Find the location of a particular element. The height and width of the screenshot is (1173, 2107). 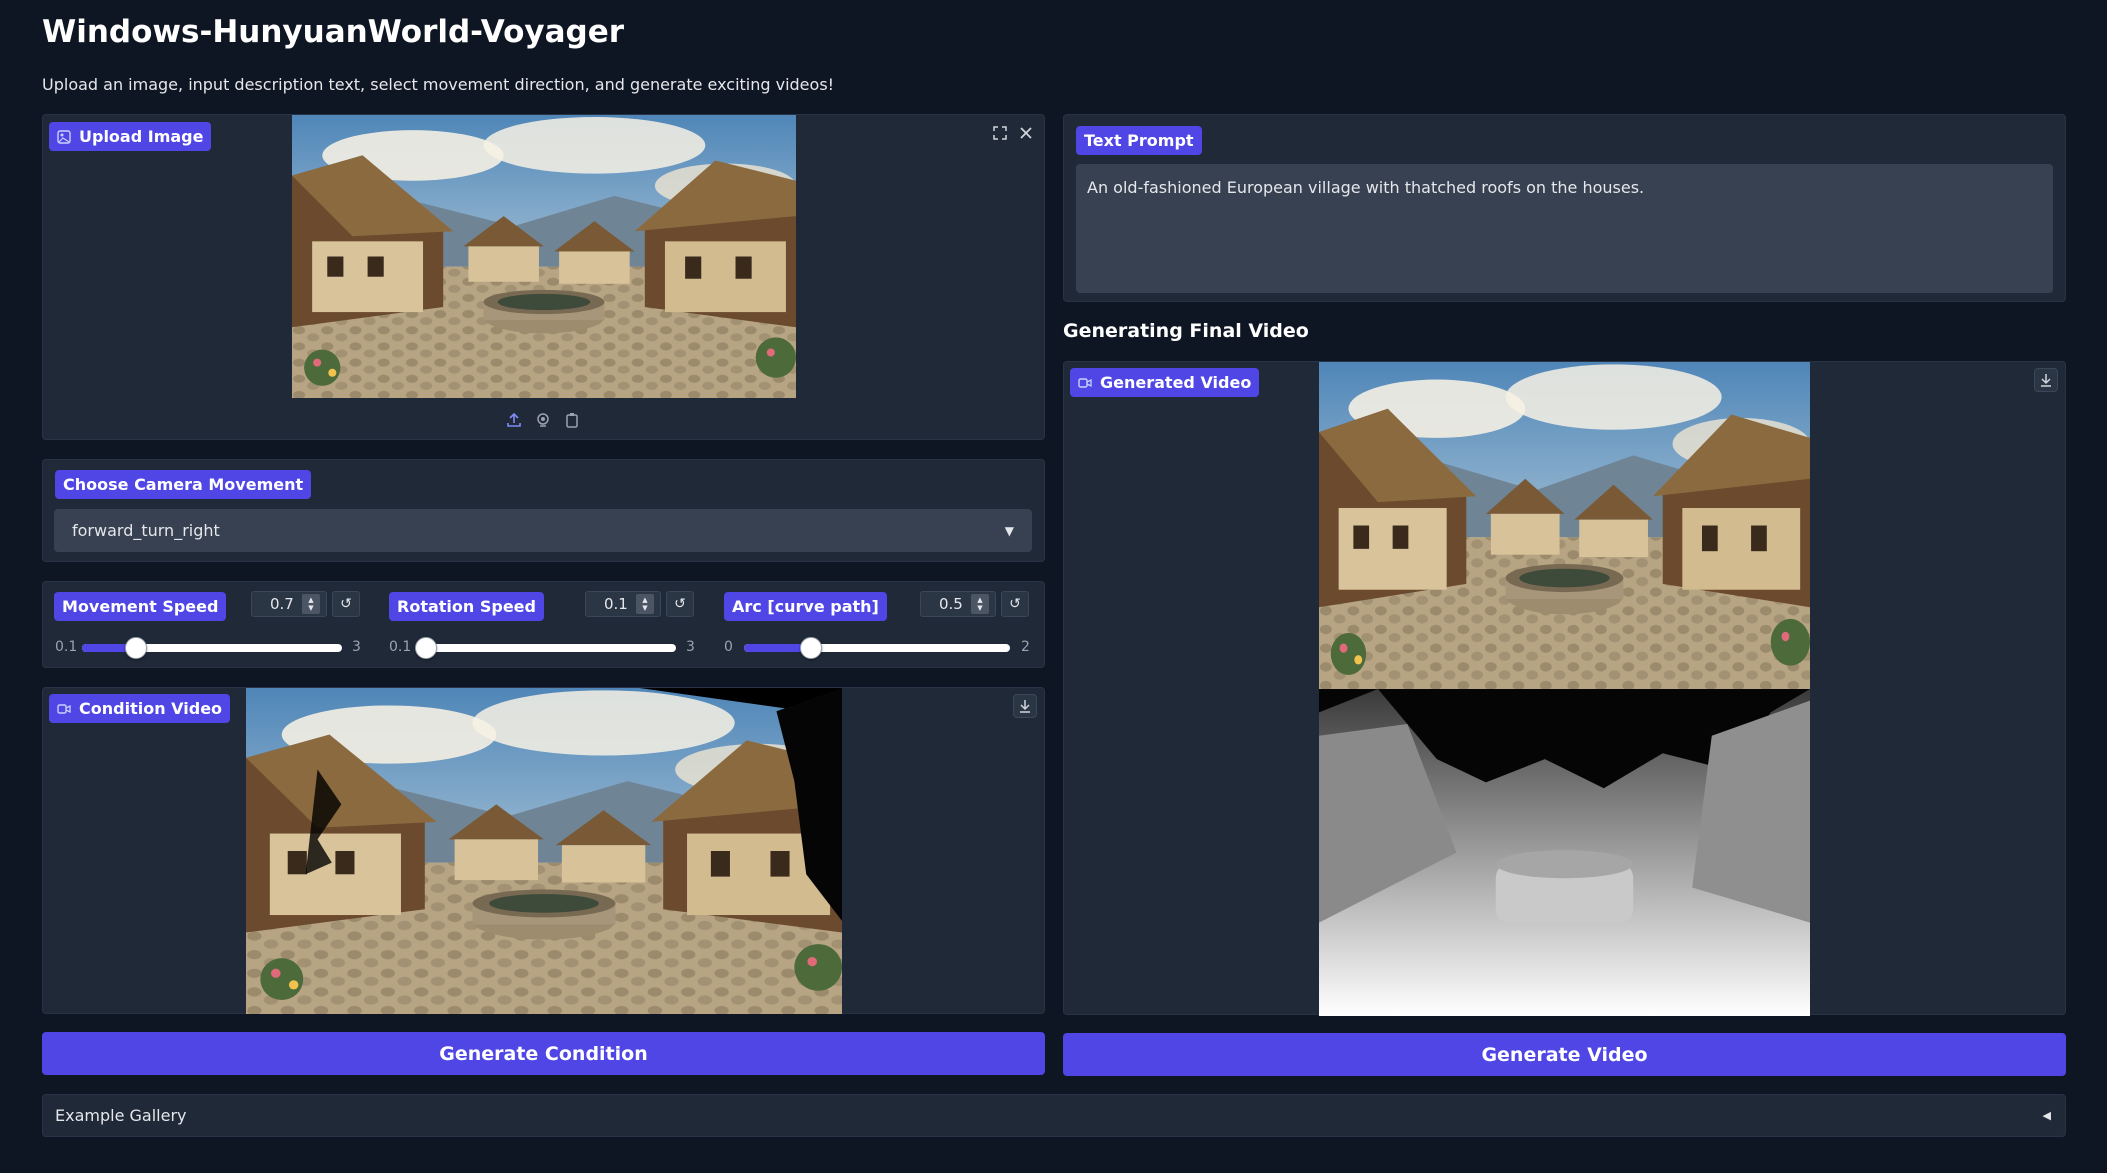

arc-slider is located at coordinates (877, 648).